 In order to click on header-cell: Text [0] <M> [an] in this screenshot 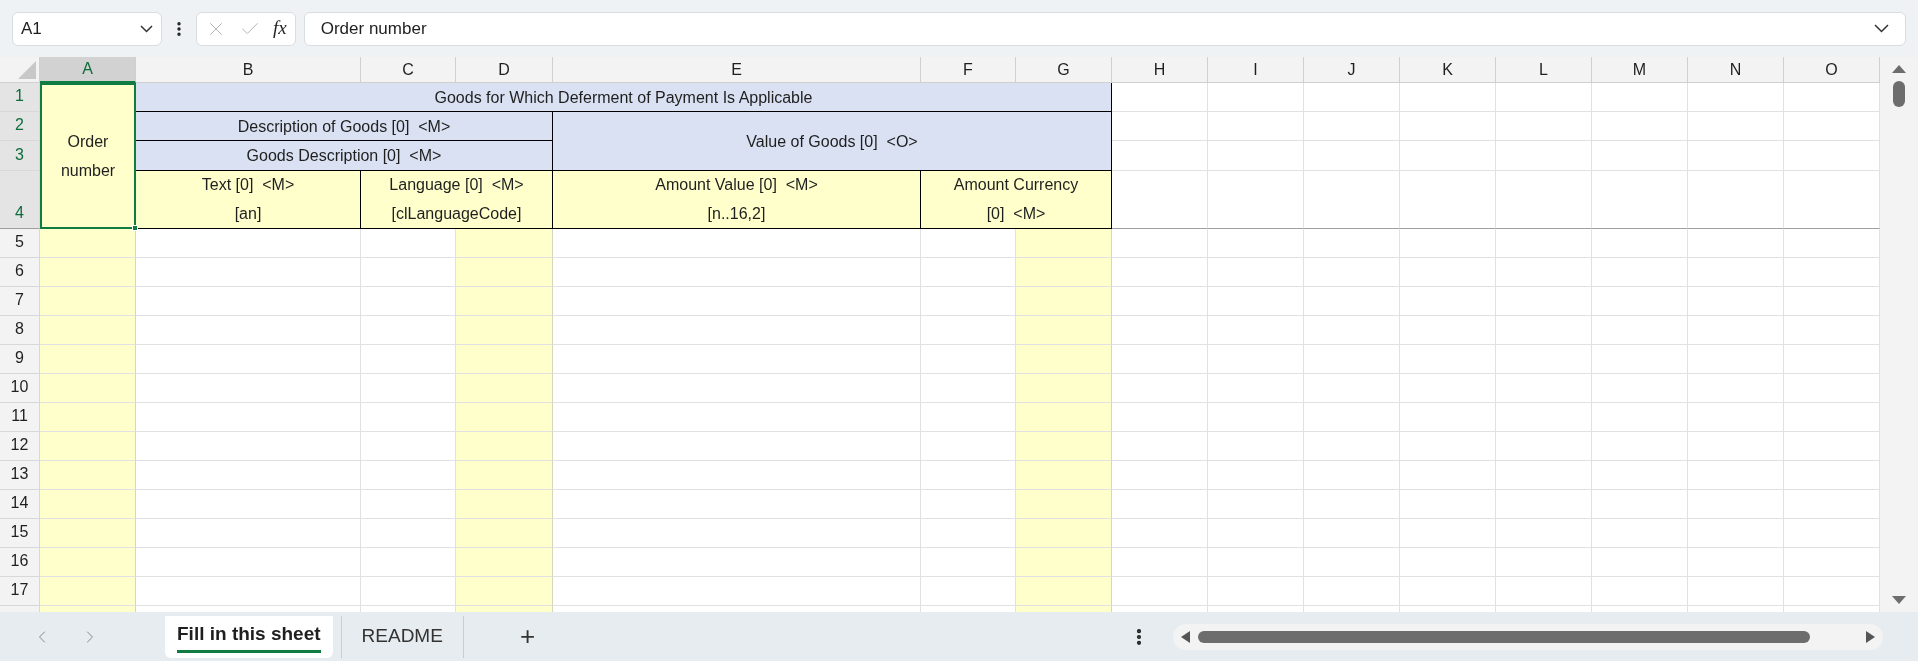, I will do `click(248, 200)`.